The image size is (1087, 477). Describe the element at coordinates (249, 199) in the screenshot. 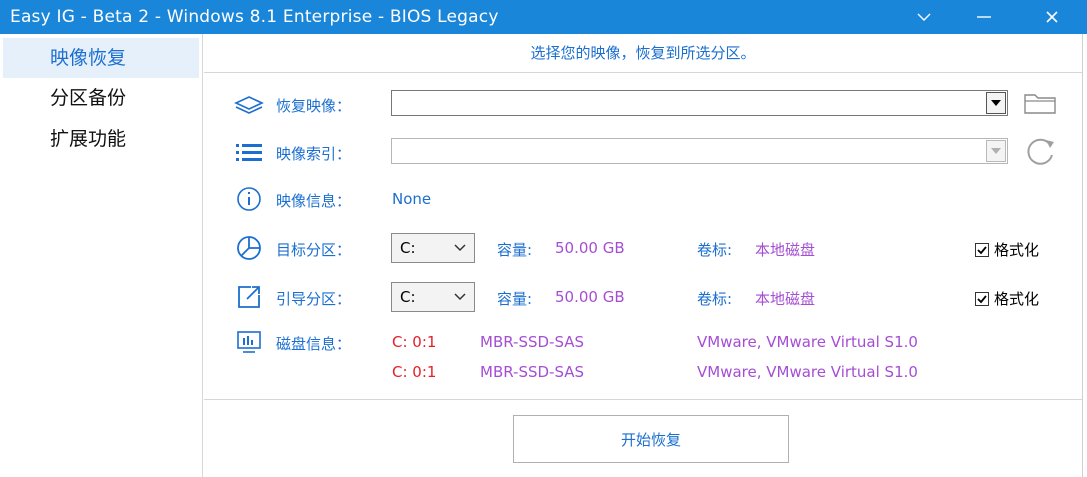

I see `info-icon` at that location.